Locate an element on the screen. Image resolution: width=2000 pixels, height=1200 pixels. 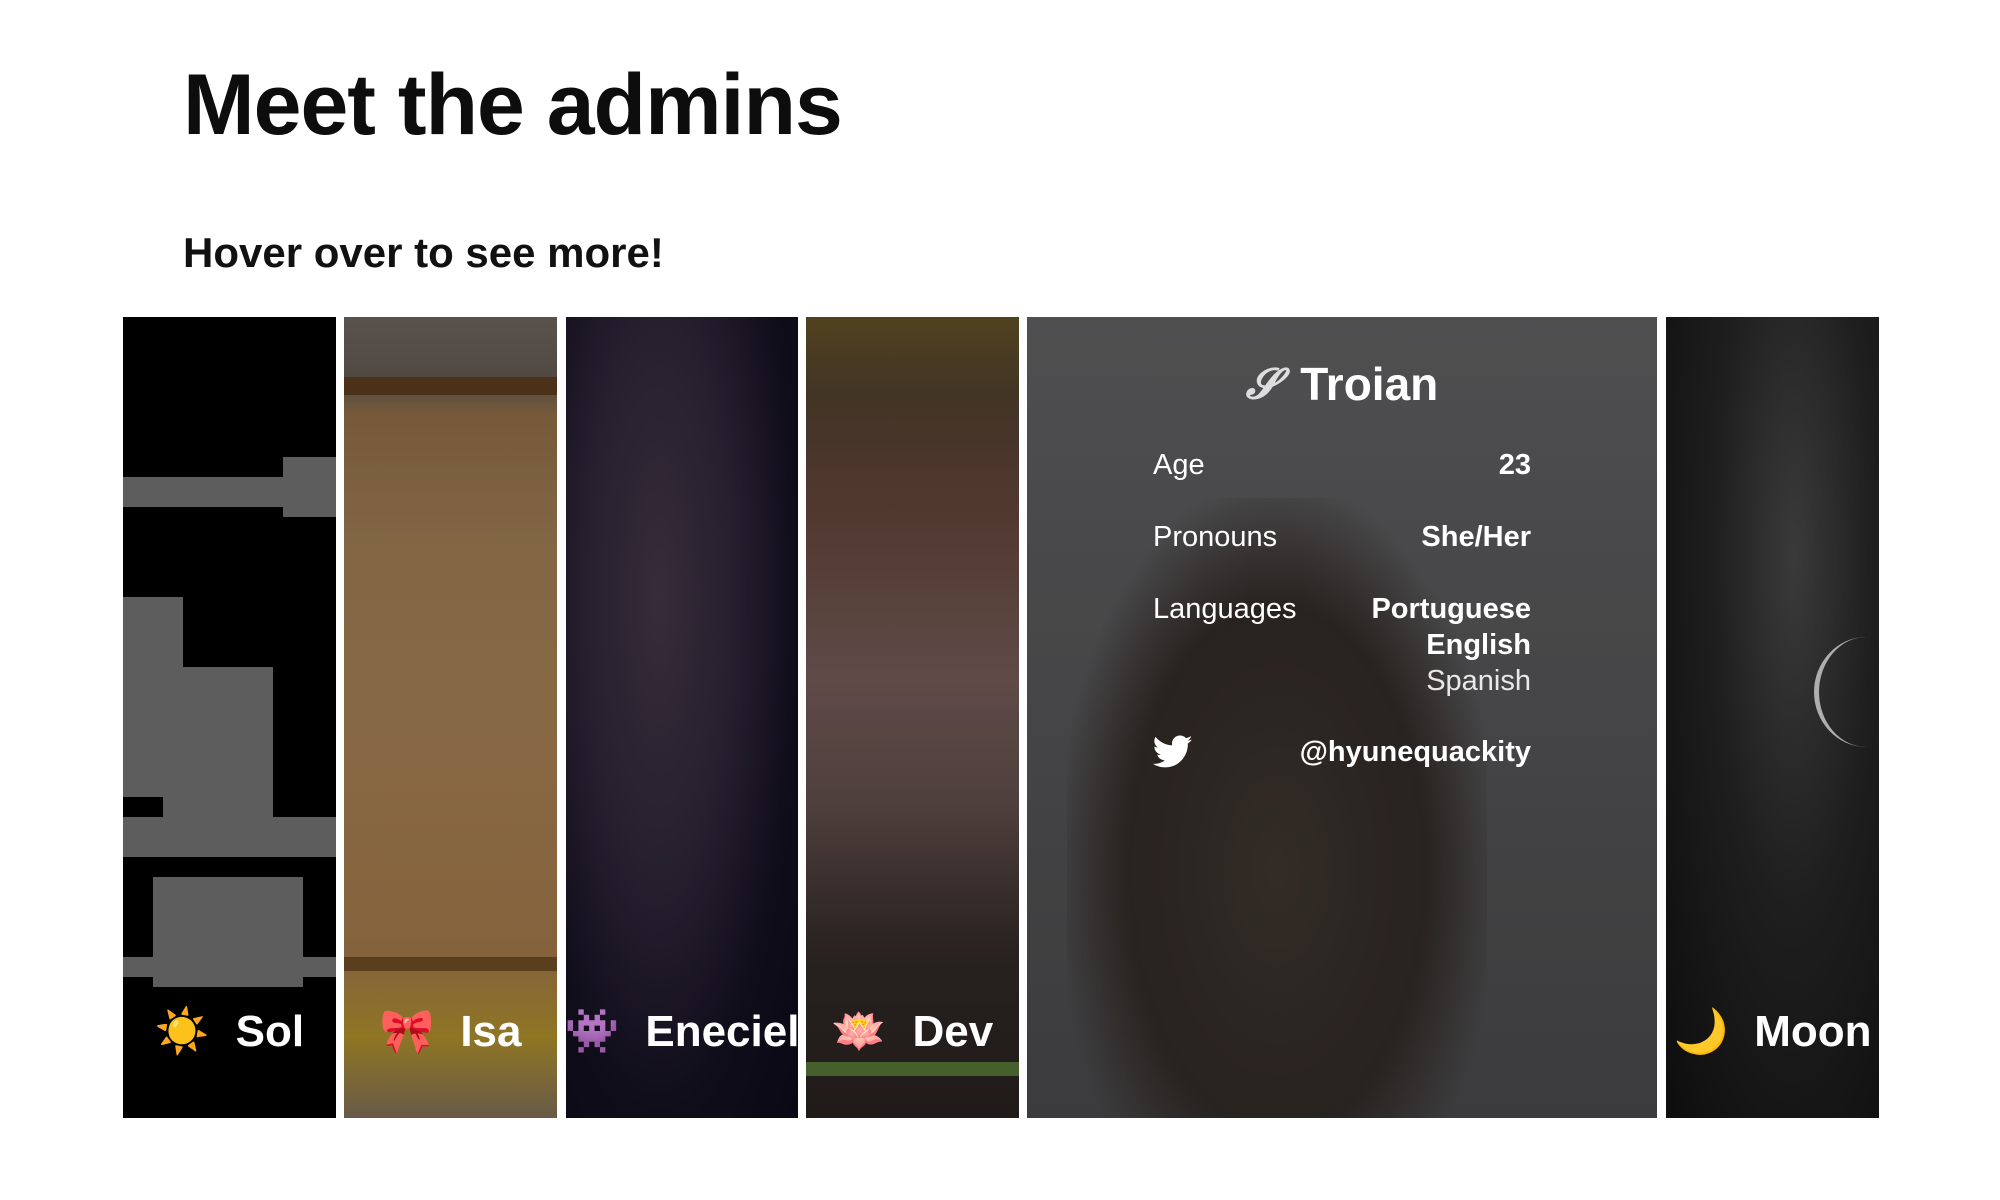
admin-card-dev: 🪷 Dev is located at coordinates (912, 717).